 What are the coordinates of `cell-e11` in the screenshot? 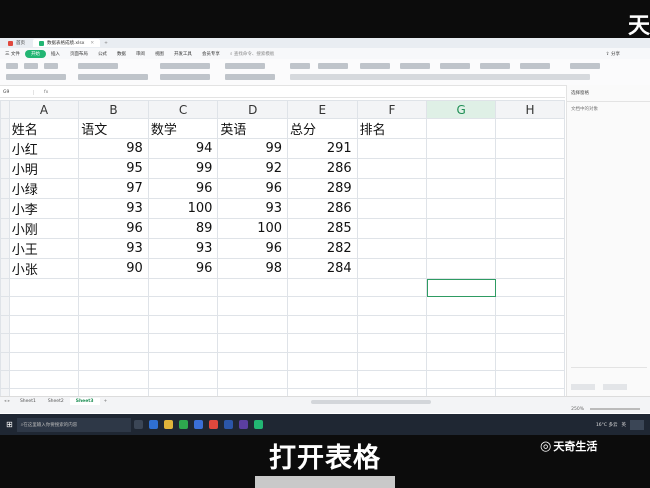 It's located at (322, 324).